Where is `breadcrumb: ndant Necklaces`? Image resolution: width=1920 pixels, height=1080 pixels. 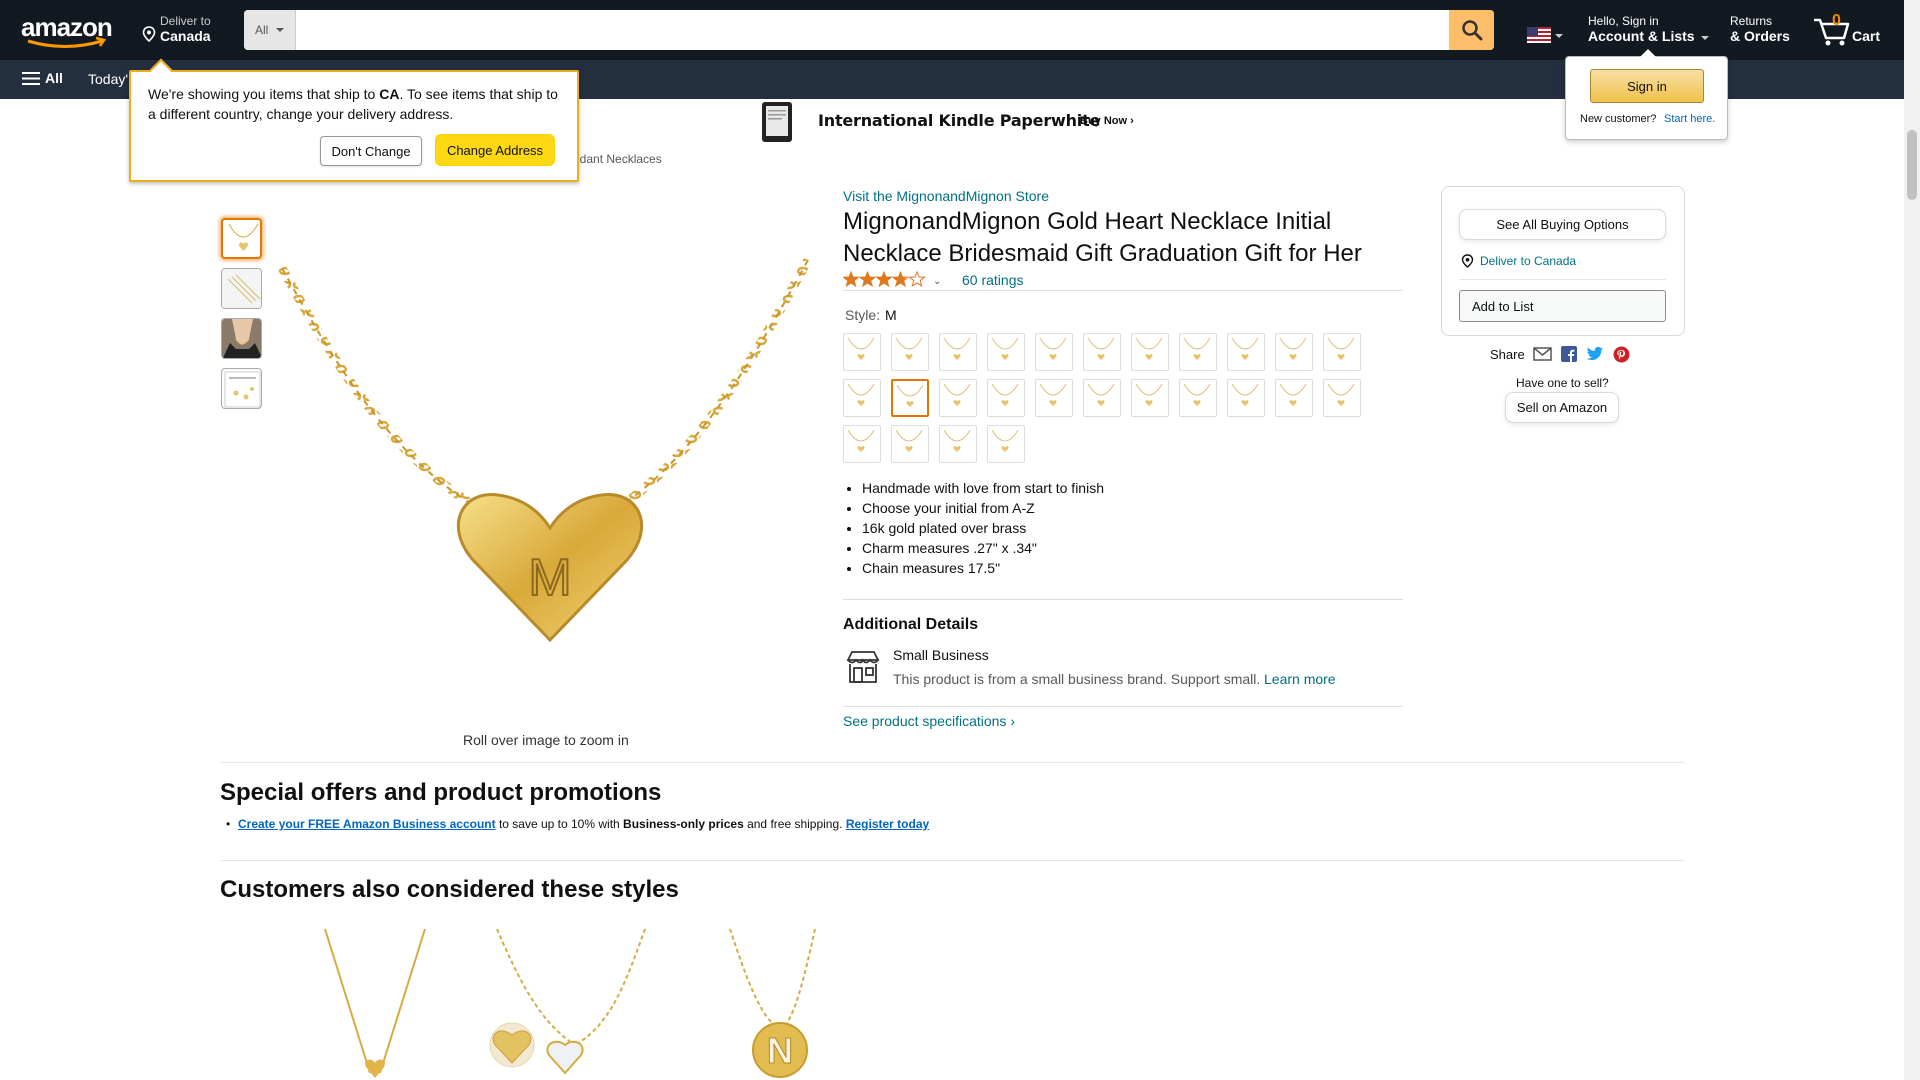
breadcrumb: ndant Necklaces is located at coordinates (617, 159).